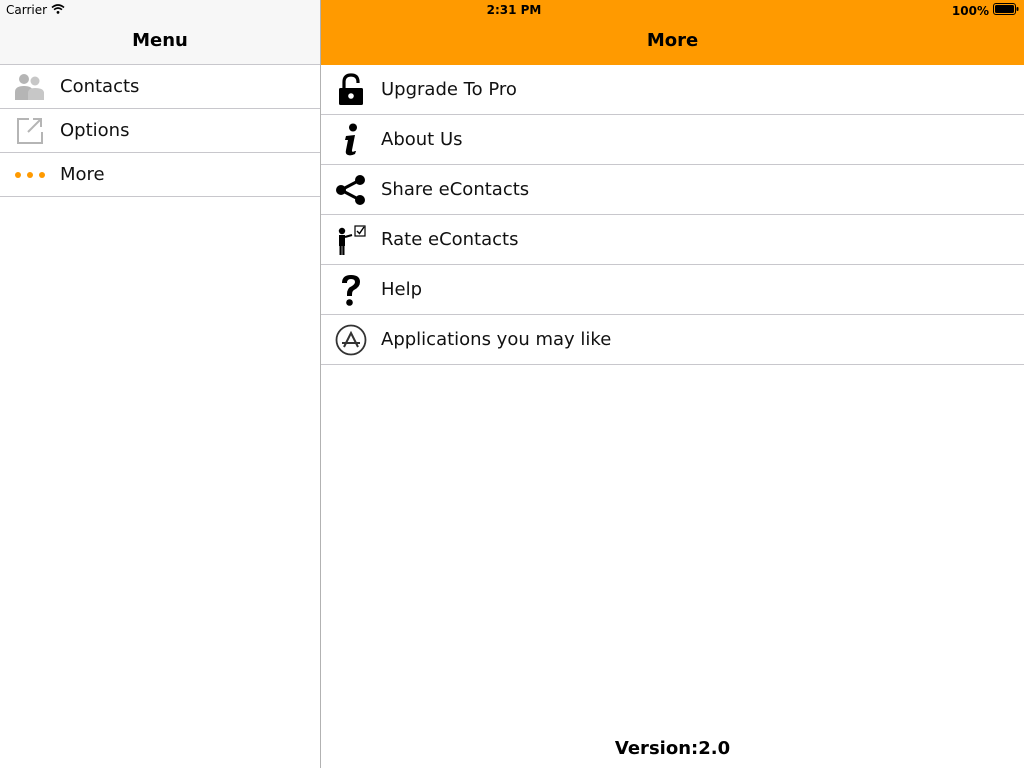  I want to click on list-item-label: Help, so click(402, 289).